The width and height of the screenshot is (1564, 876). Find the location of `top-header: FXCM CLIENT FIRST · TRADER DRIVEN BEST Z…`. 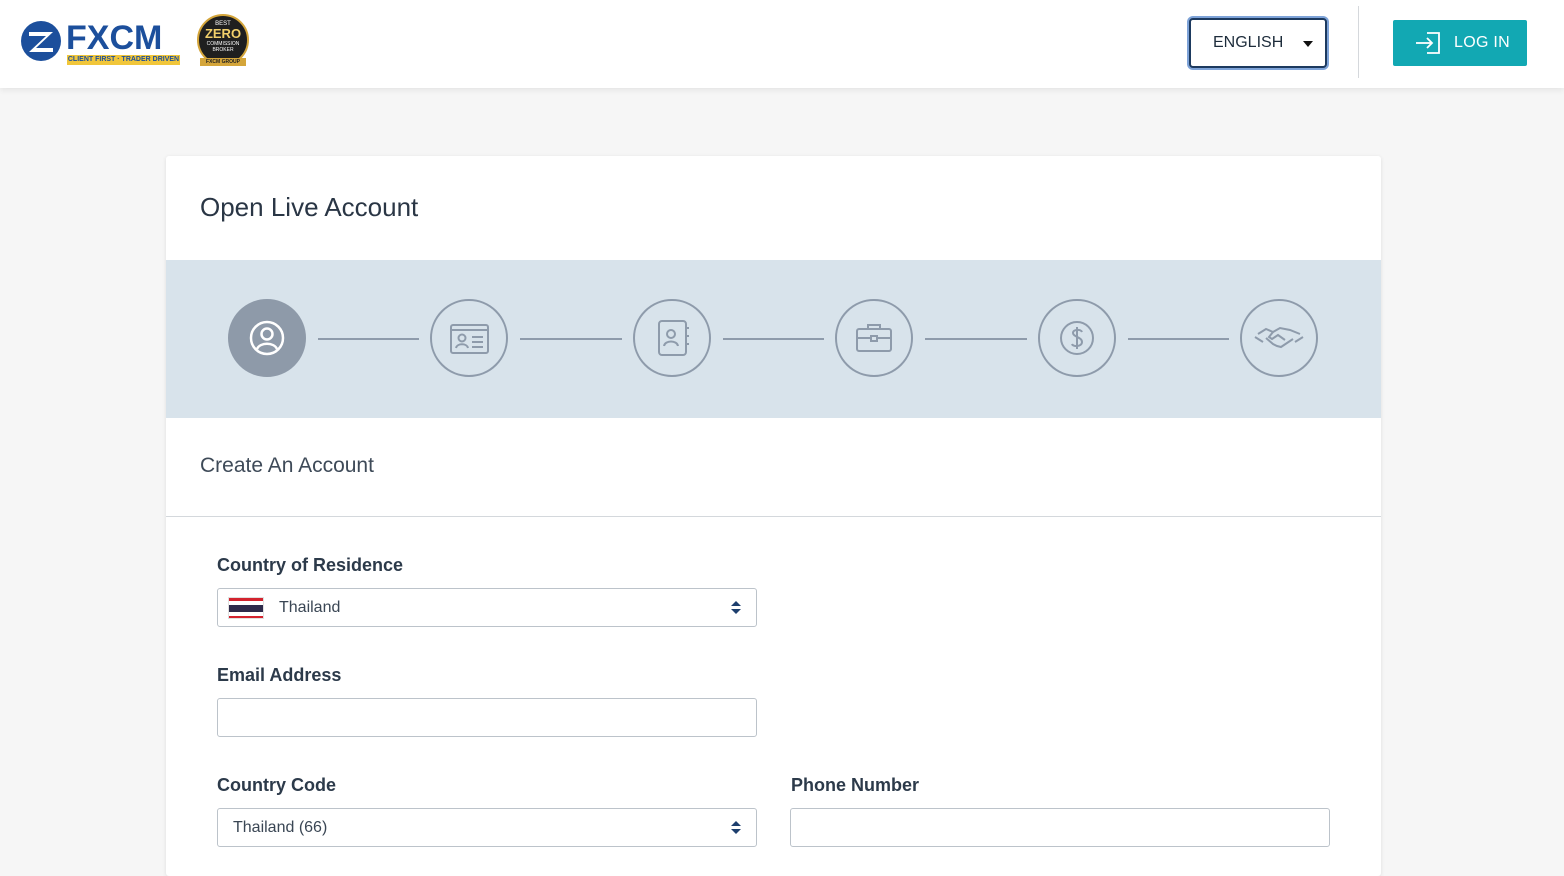

top-header: FXCM CLIENT FIRST · TRADER DRIVEN BEST Z… is located at coordinates (782, 44).